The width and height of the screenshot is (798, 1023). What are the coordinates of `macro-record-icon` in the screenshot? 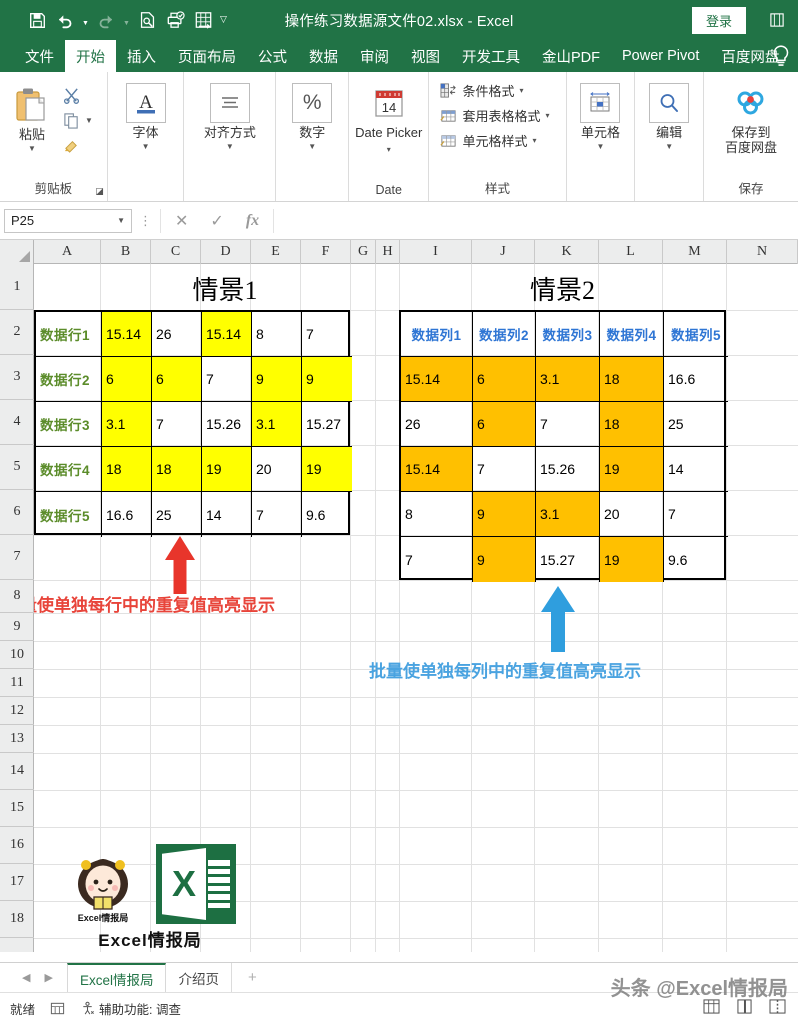 It's located at (57, 1008).